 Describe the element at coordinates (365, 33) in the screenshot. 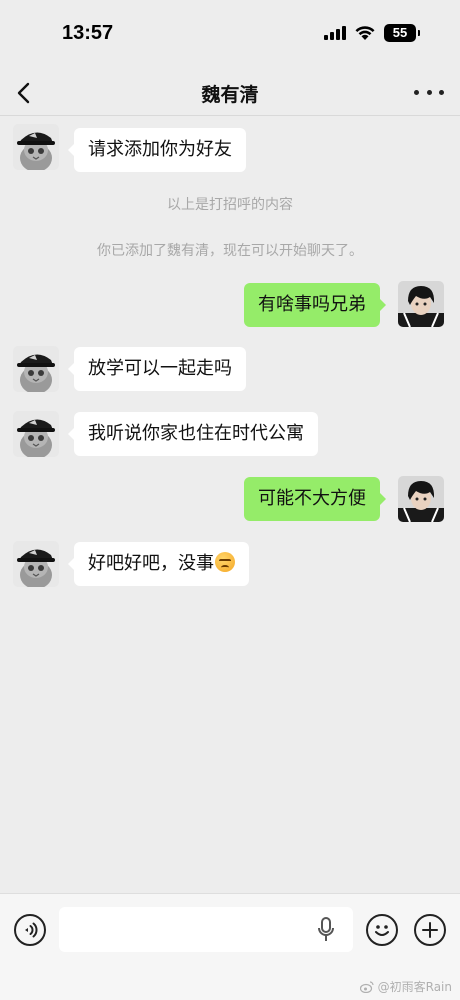

I see `wifi-icon` at that location.